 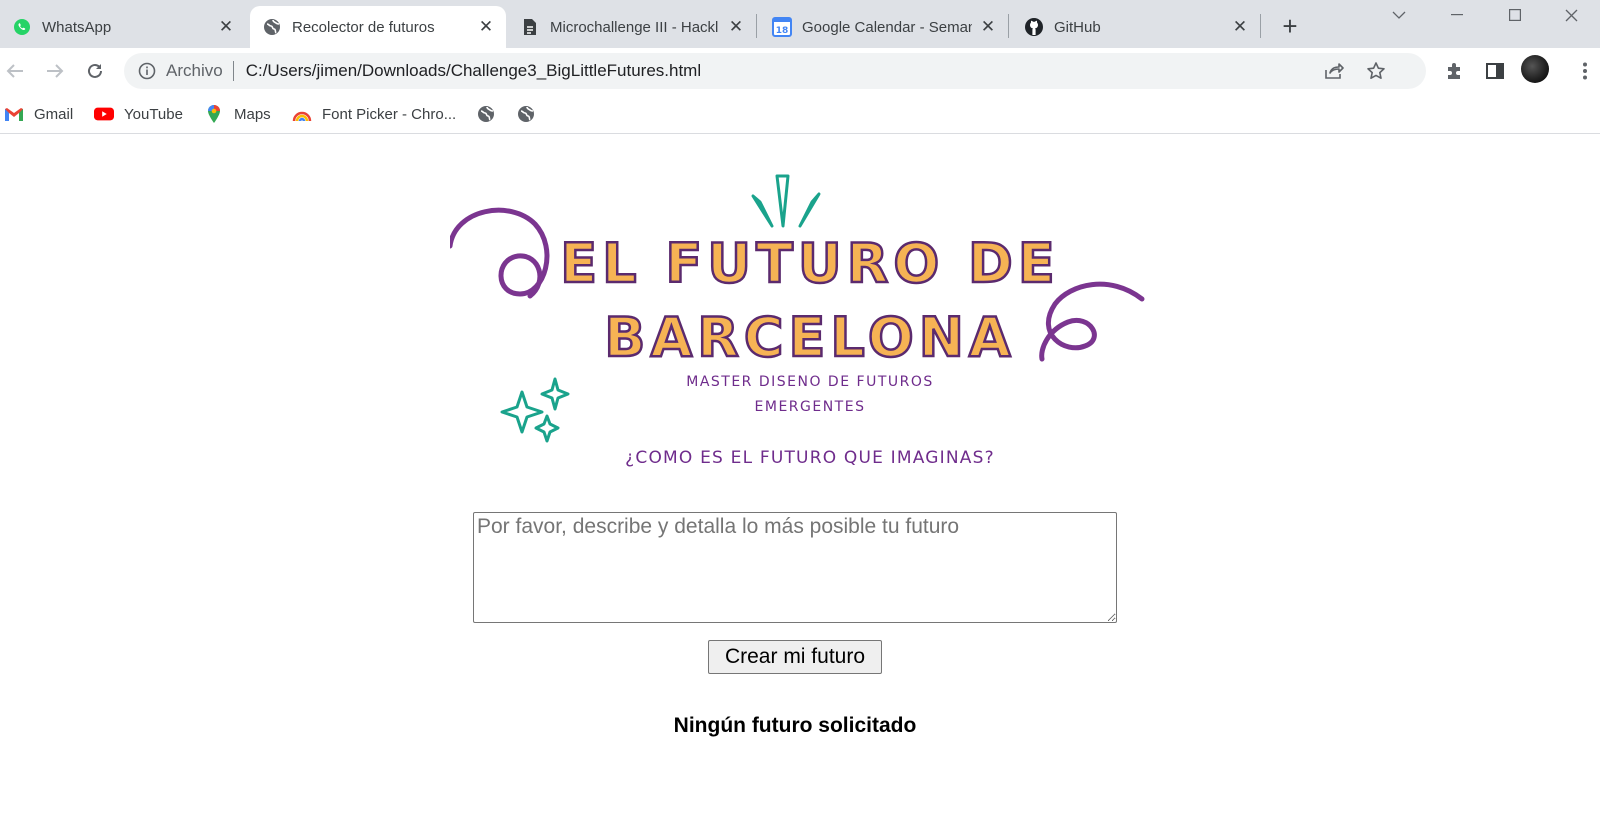 I want to click on tab-title: Microchallenge III - Hackl, so click(x=634, y=27).